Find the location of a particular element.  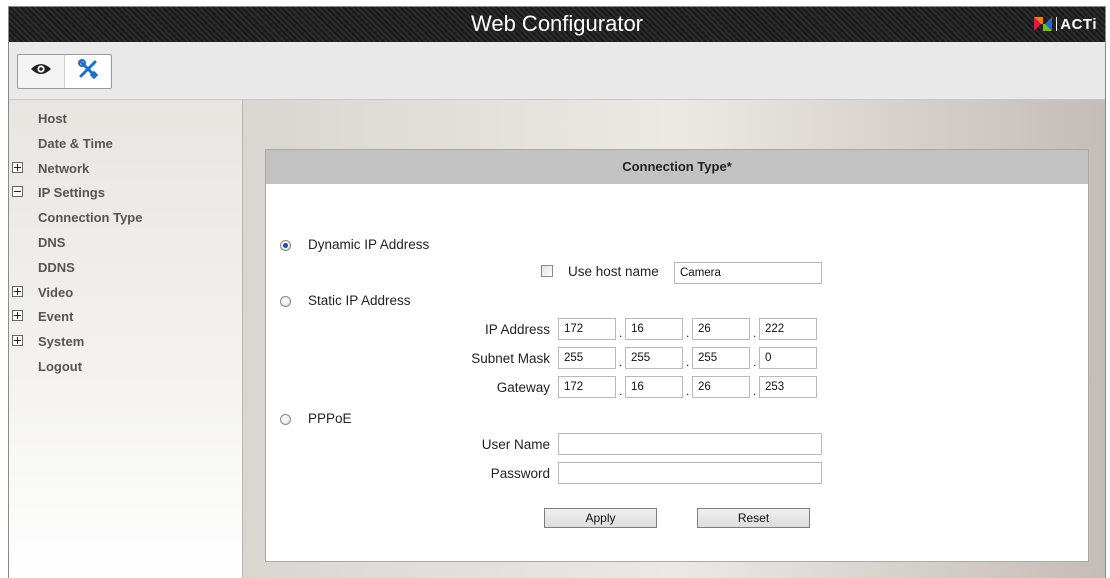

sidebar-item-label: Network is located at coordinates (64, 168).